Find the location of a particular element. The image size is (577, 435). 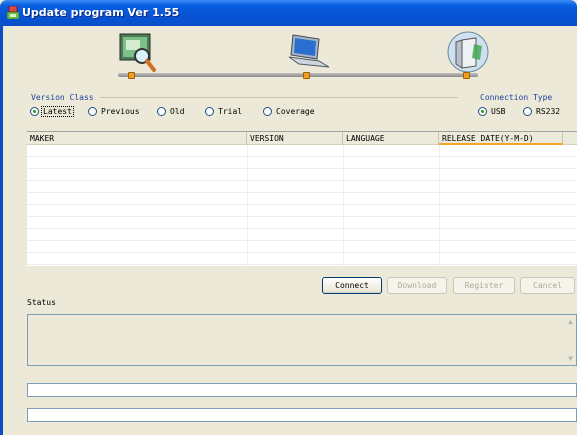

column-header-version: VERSION is located at coordinates (295, 138).